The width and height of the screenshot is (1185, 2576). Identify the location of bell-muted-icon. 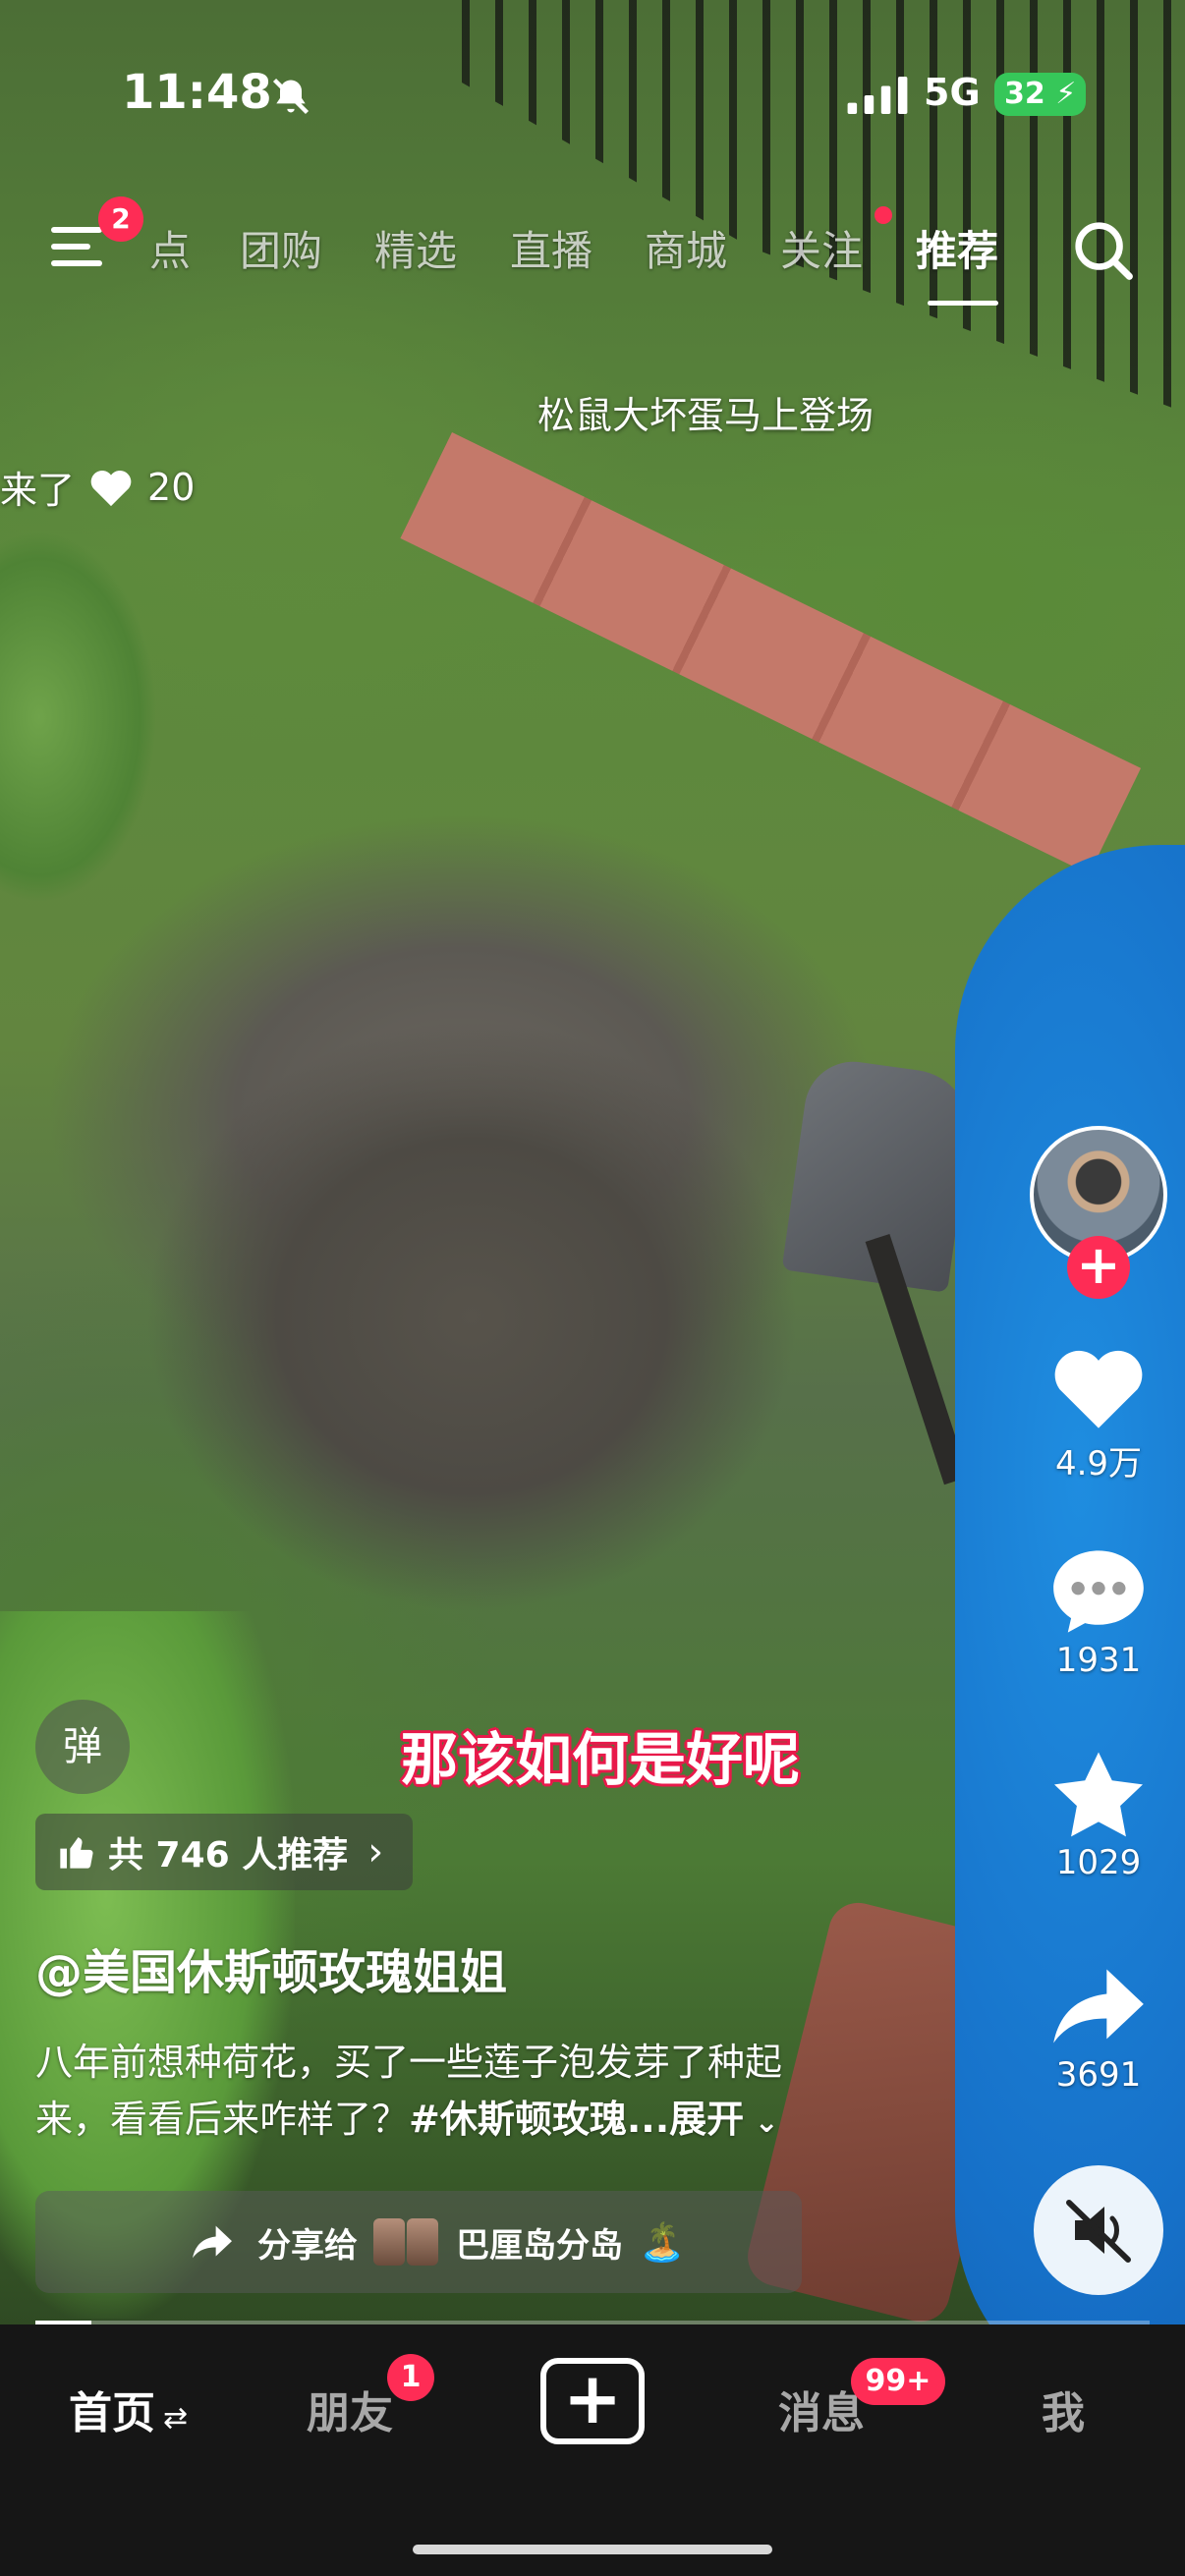
(291, 96).